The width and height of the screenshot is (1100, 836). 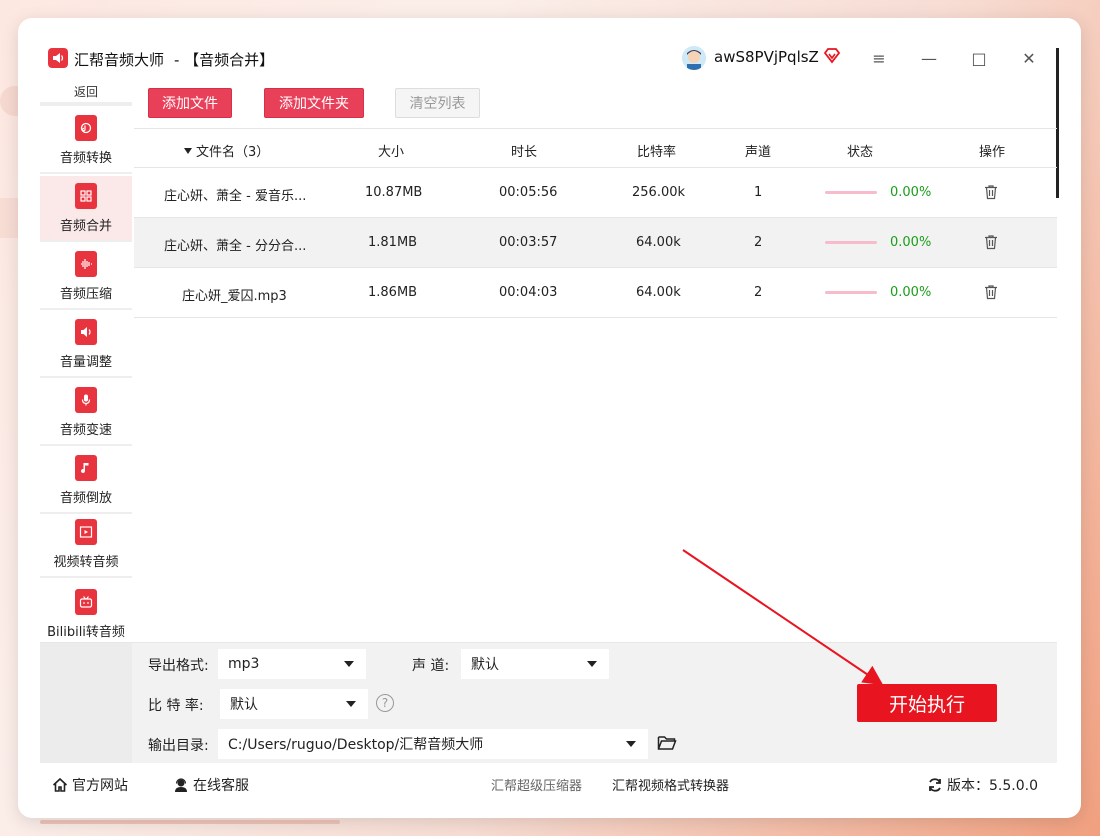 I want to click on column-header-actions: 操作, so click(x=992, y=152).